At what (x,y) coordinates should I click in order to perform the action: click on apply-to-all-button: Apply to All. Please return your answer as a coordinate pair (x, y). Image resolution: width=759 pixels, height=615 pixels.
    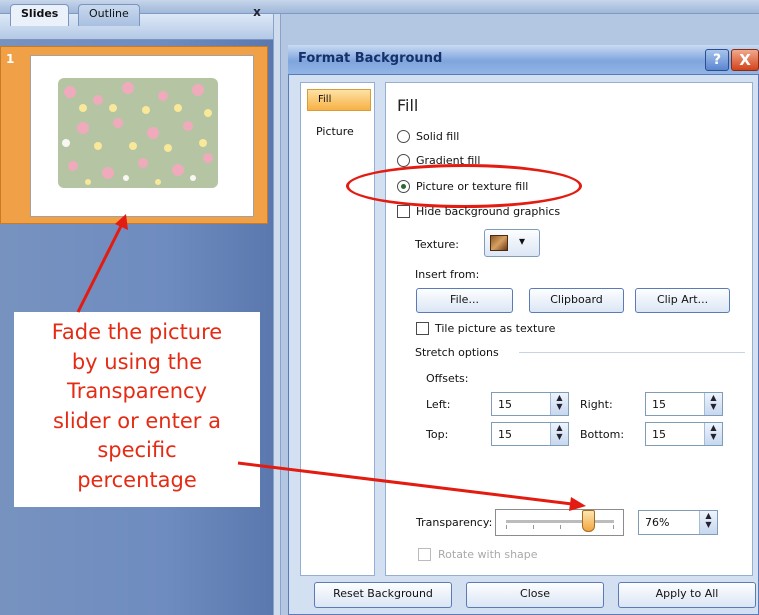
    Looking at the image, I should click on (687, 595).